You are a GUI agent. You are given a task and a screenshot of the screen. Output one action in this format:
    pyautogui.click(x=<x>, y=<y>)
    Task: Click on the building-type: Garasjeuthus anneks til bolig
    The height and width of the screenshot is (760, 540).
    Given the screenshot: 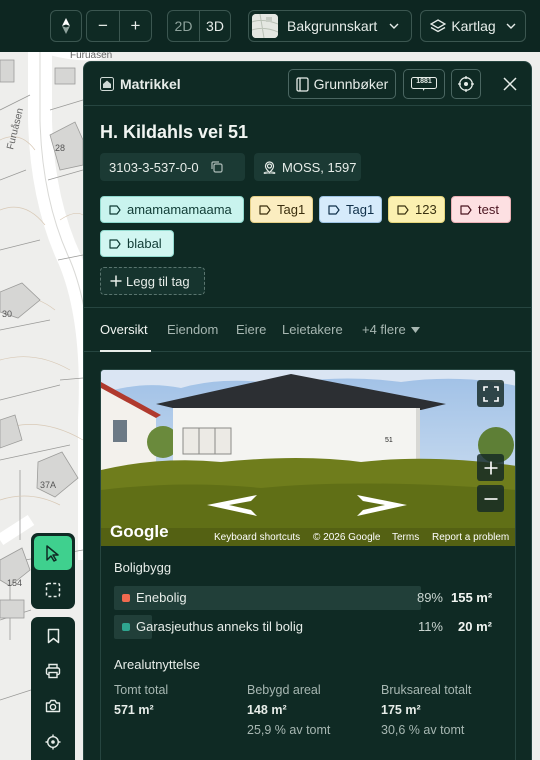 What is the action you would take?
    pyautogui.click(x=219, y=626)
    